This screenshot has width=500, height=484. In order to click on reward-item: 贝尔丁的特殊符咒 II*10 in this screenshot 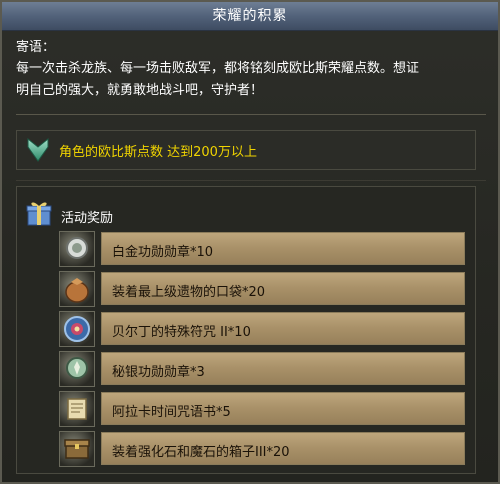, I will do `click(264, 329)`.